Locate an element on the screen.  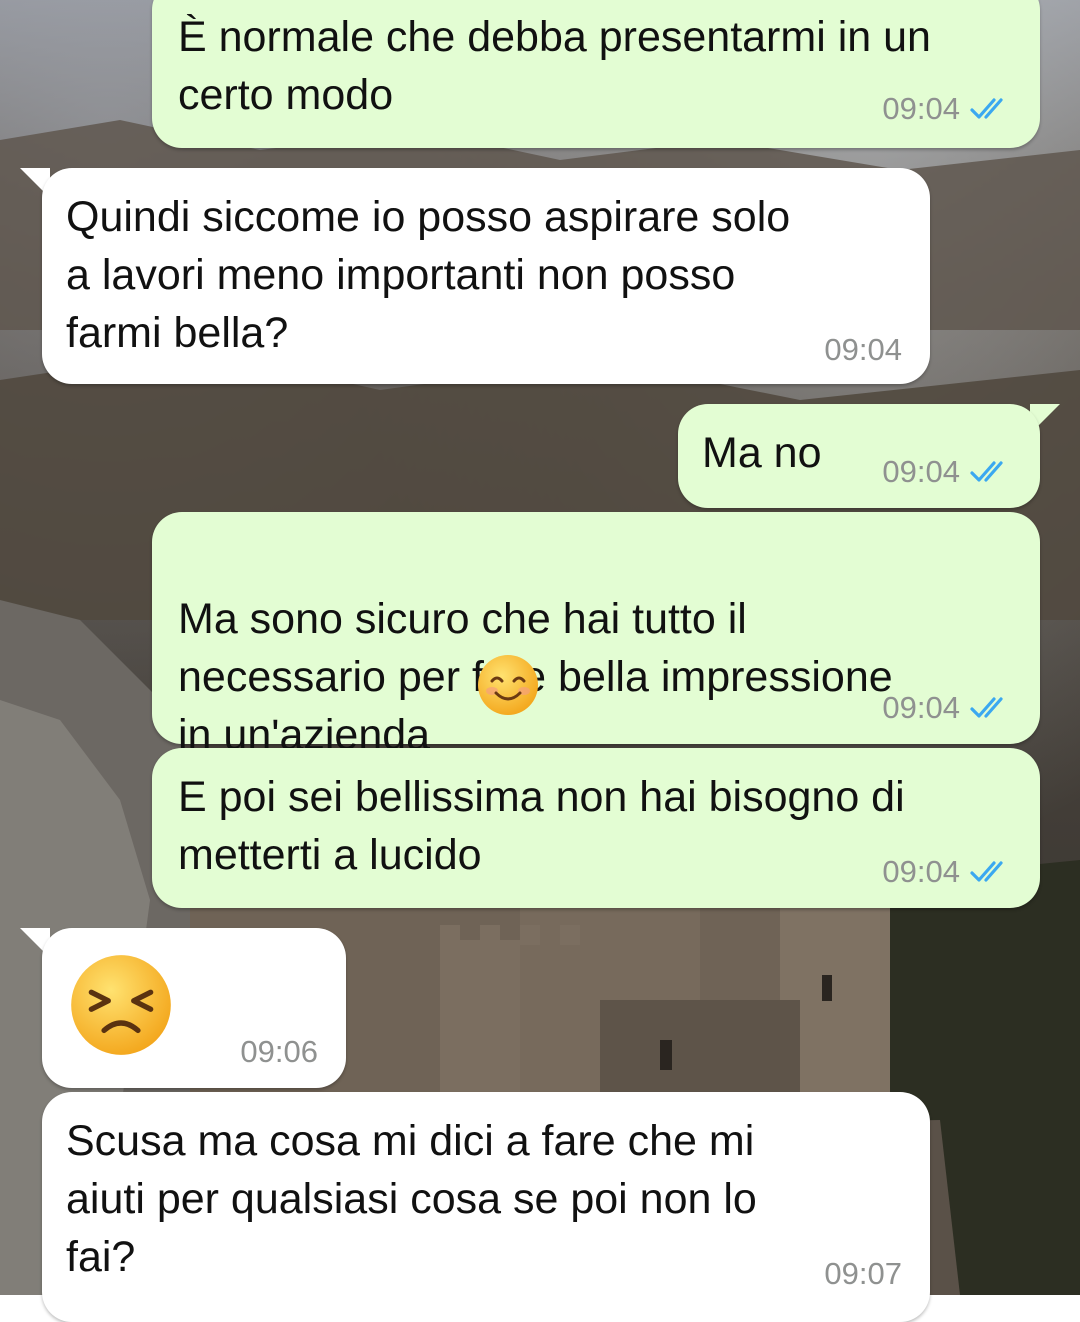
message-text: Ma no is located at coordinates (762, 453).